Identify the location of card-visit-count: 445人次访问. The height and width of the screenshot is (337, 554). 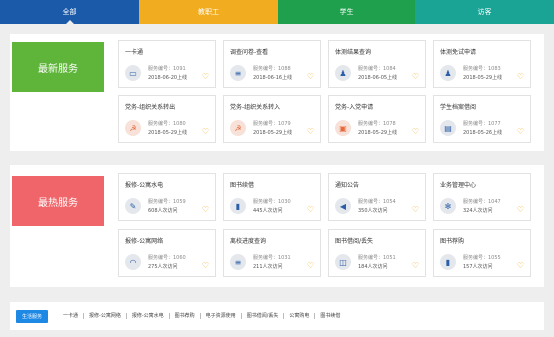
(268, 211).